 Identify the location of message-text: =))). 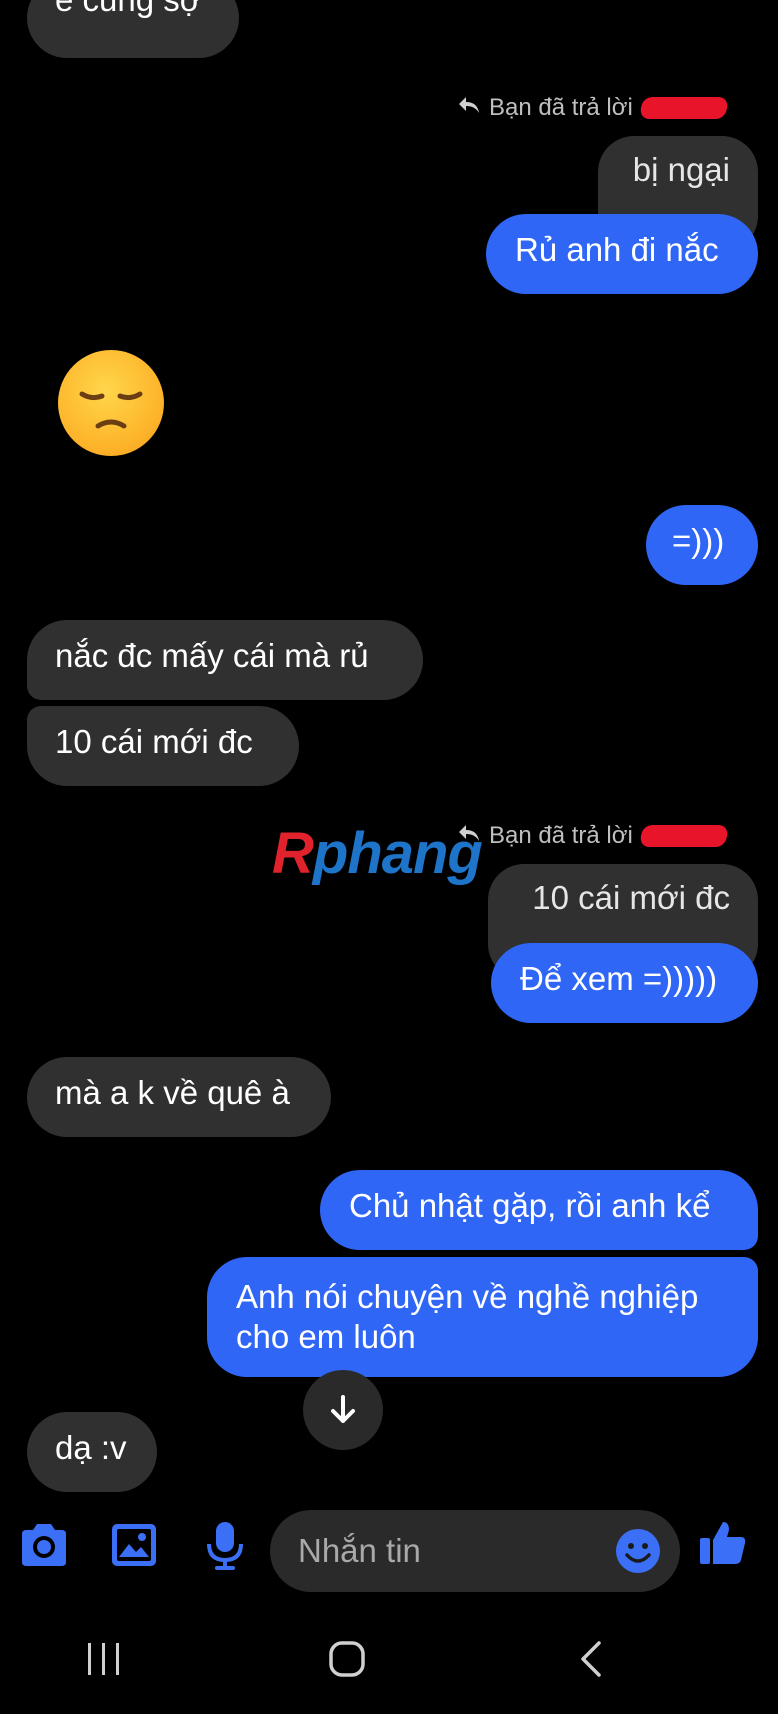
(698, 540).